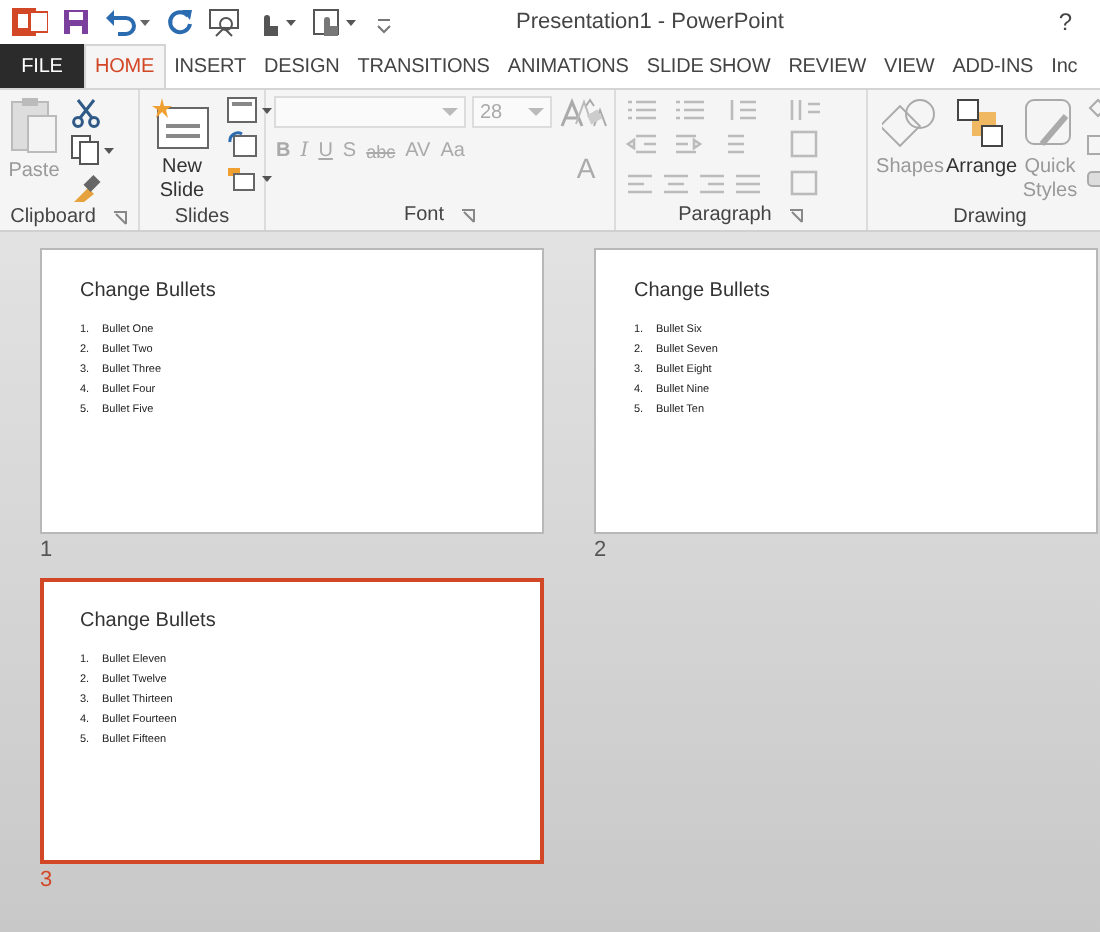  Describe the element at coordinates (92, 150) in the screenshot. I see `copy-icon` at that location.